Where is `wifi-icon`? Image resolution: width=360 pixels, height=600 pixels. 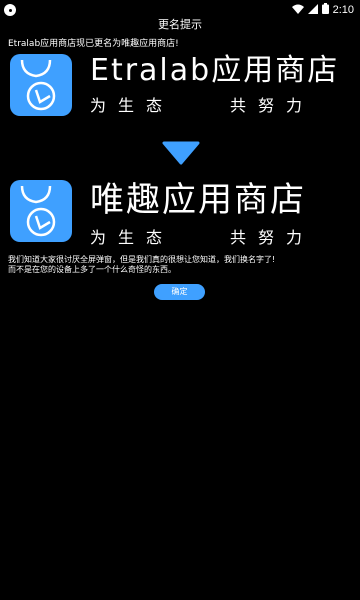 wifi-icon is located at coordinates (297, 10).